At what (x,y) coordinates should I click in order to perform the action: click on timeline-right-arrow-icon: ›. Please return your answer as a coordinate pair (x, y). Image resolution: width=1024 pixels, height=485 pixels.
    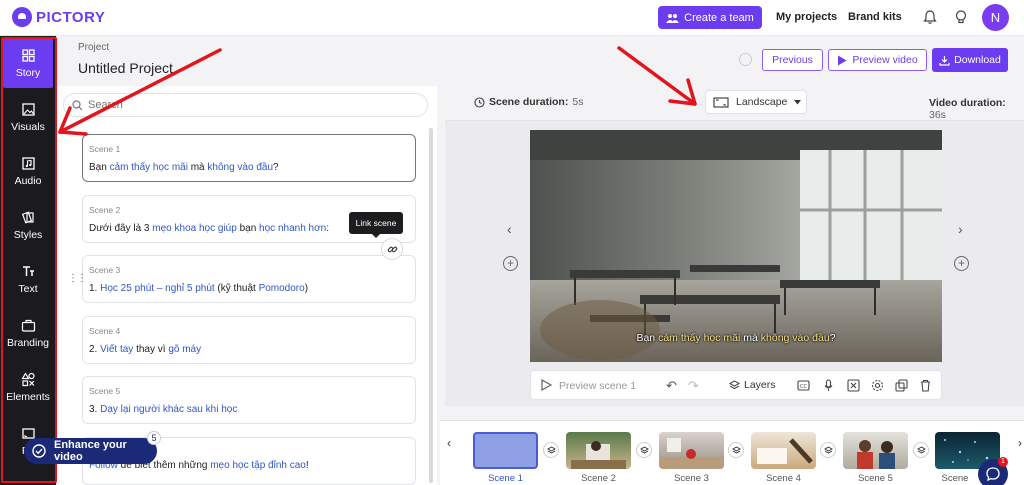
    Looking at the image, I should click on (1020, 443).